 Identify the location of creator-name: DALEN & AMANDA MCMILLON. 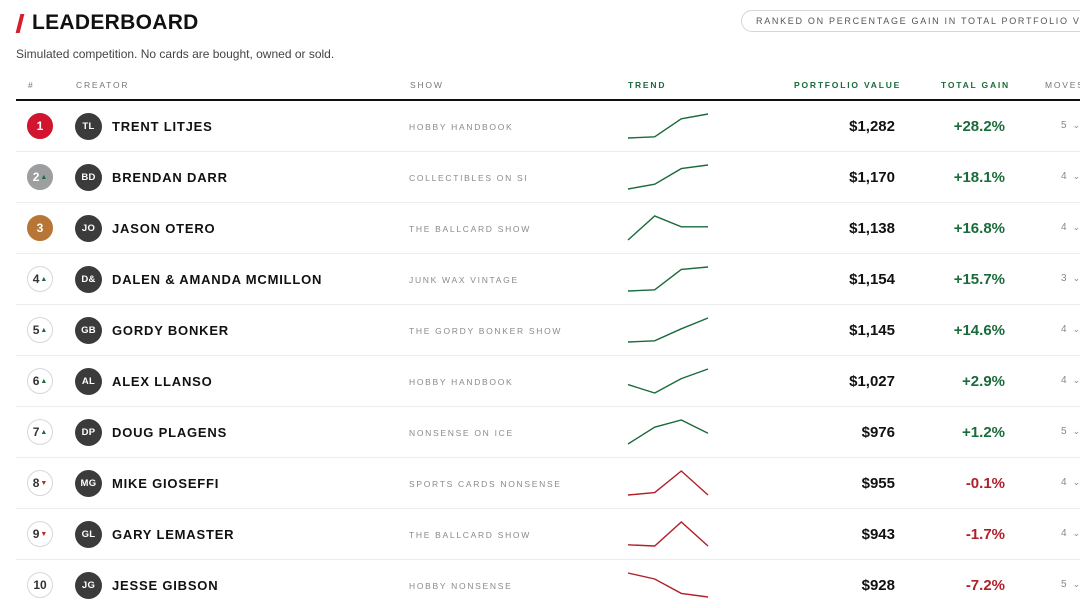
(217, 279).